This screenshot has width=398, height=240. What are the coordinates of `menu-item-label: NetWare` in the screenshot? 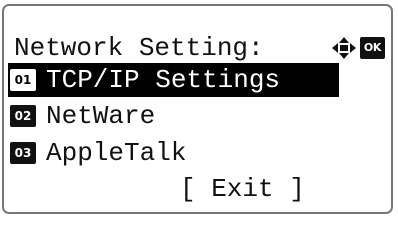 It's located at (101, 116).